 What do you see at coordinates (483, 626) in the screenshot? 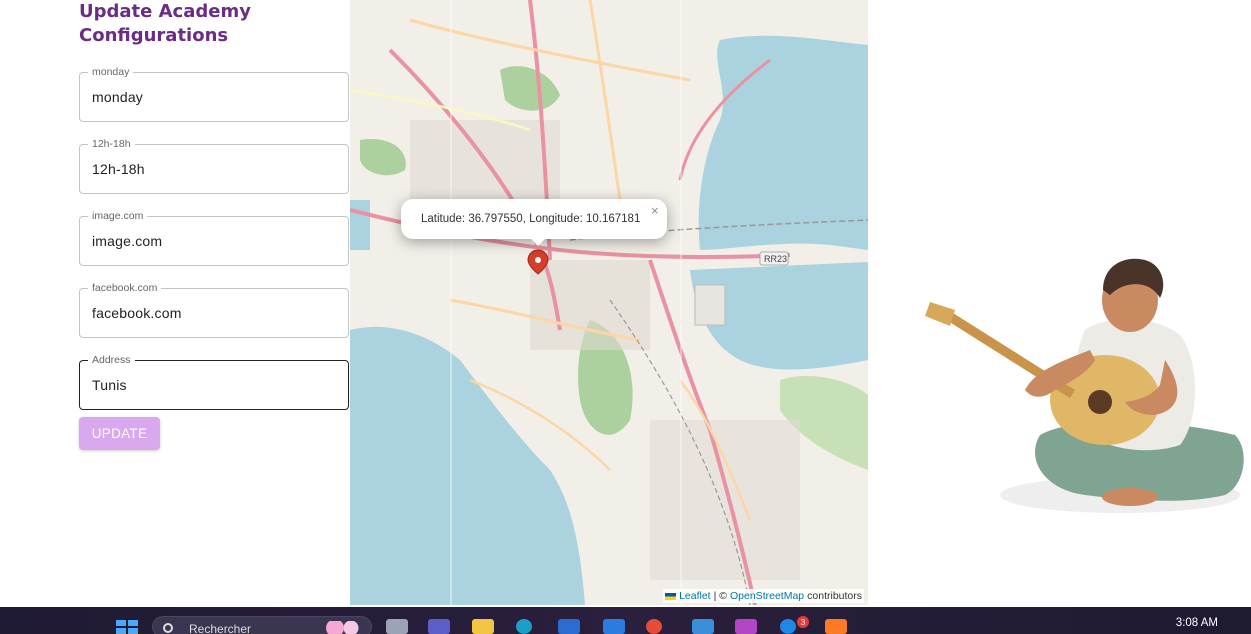
I see `folder-icon` at bounding box center [483, 626].